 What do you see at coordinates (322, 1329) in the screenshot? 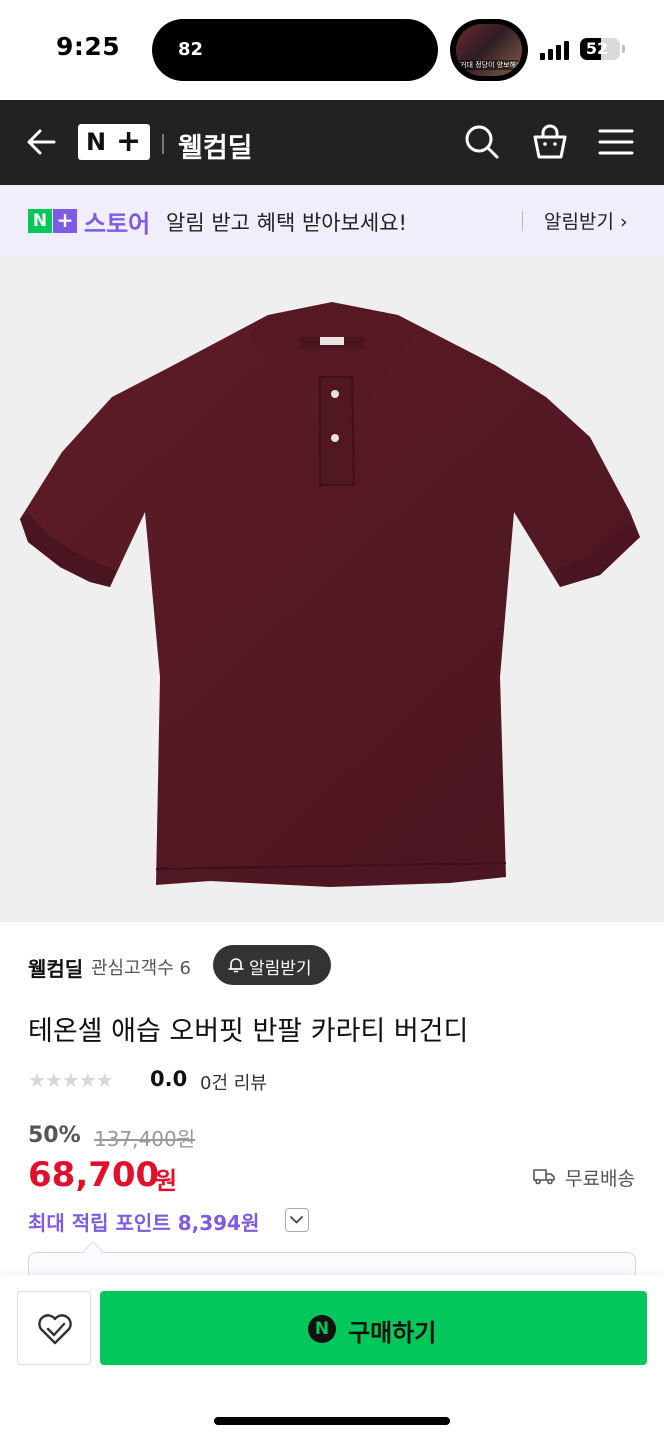
I see `naver-pay-n-icon: N` at bounding box center [322, 1329].